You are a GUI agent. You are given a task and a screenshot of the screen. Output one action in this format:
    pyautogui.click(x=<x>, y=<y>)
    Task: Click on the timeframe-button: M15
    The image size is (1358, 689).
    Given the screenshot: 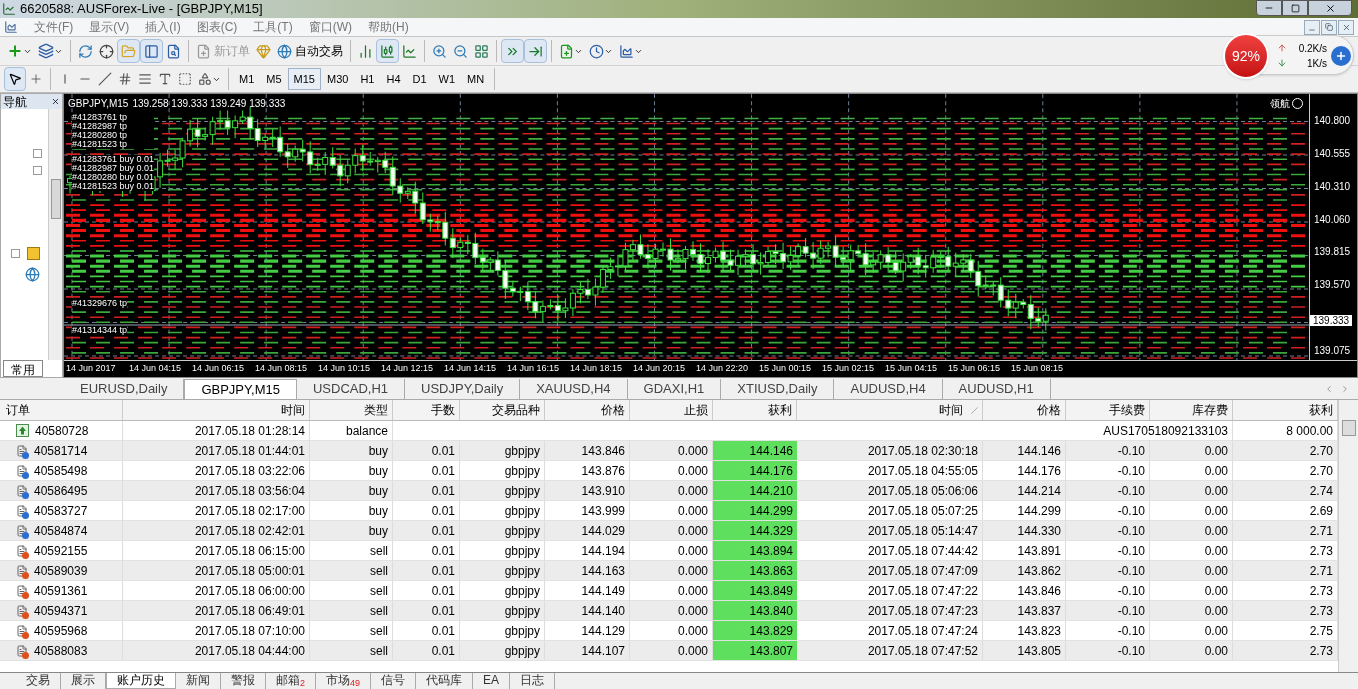 What is the action you would take?
    pyautogui.click(x=304, y=79)
    